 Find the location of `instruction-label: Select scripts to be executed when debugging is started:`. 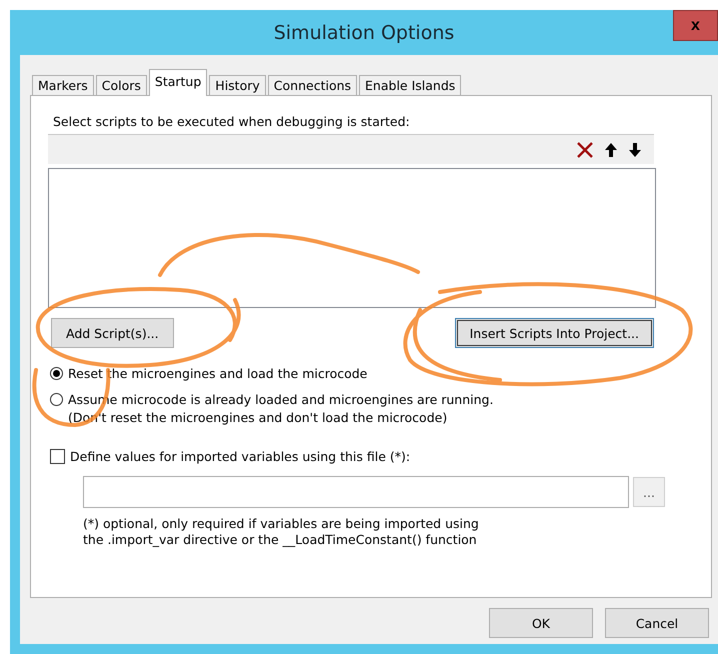

instruction-label: Select scripts to be executed when debugging is started: is located at coordinates (232, 121).